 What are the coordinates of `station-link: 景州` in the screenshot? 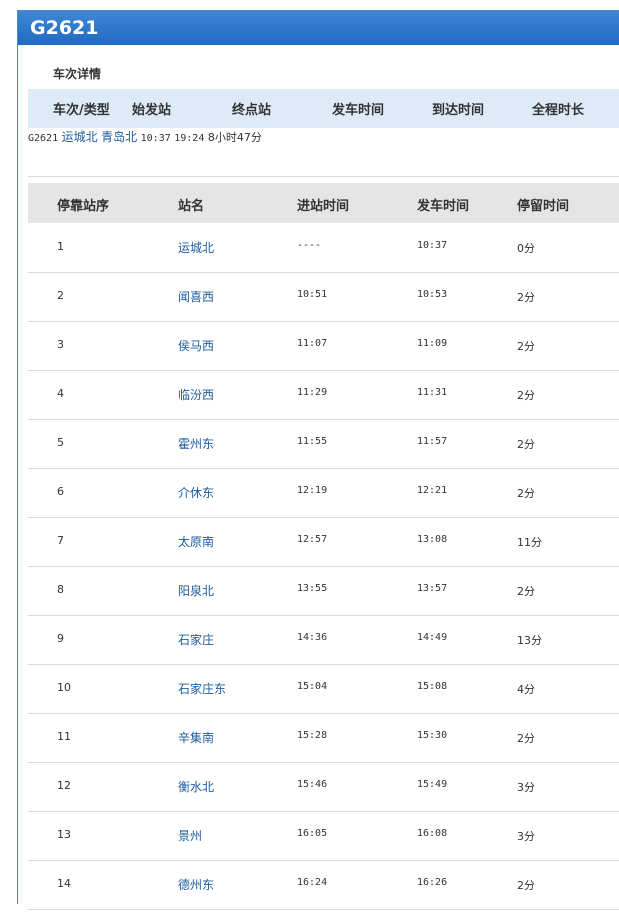 It's located at (190, 835).